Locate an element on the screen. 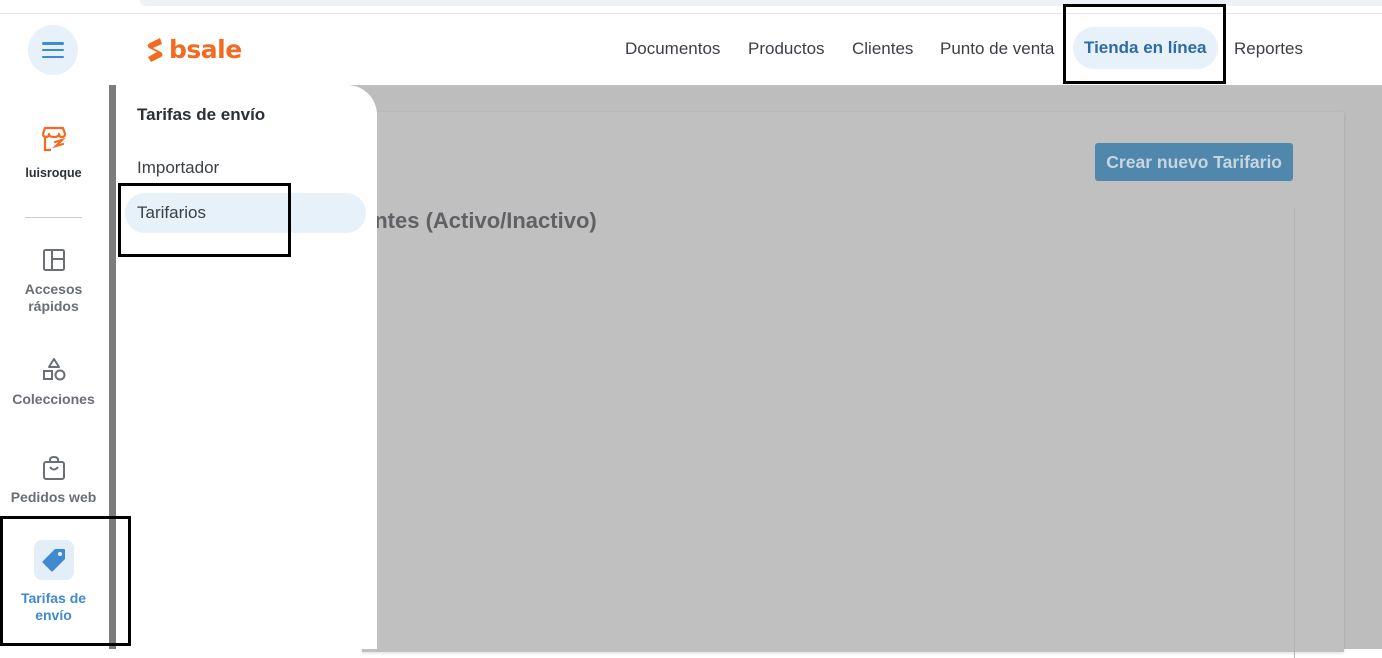 This screenshot has width=1382, height=658. nav-punto-de-venta: Punto de venta is located at coordinates (997, 49).